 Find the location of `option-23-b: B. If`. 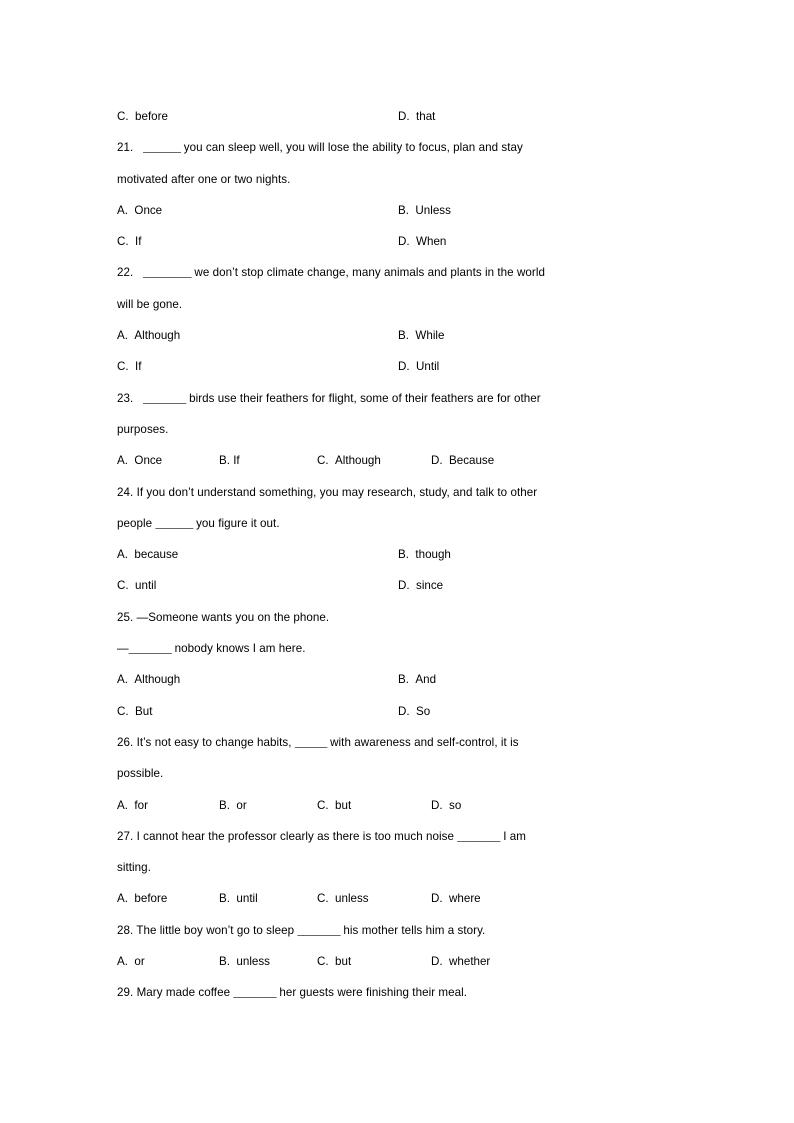

option-23-b: B. If is located at coordinates (229, 460).